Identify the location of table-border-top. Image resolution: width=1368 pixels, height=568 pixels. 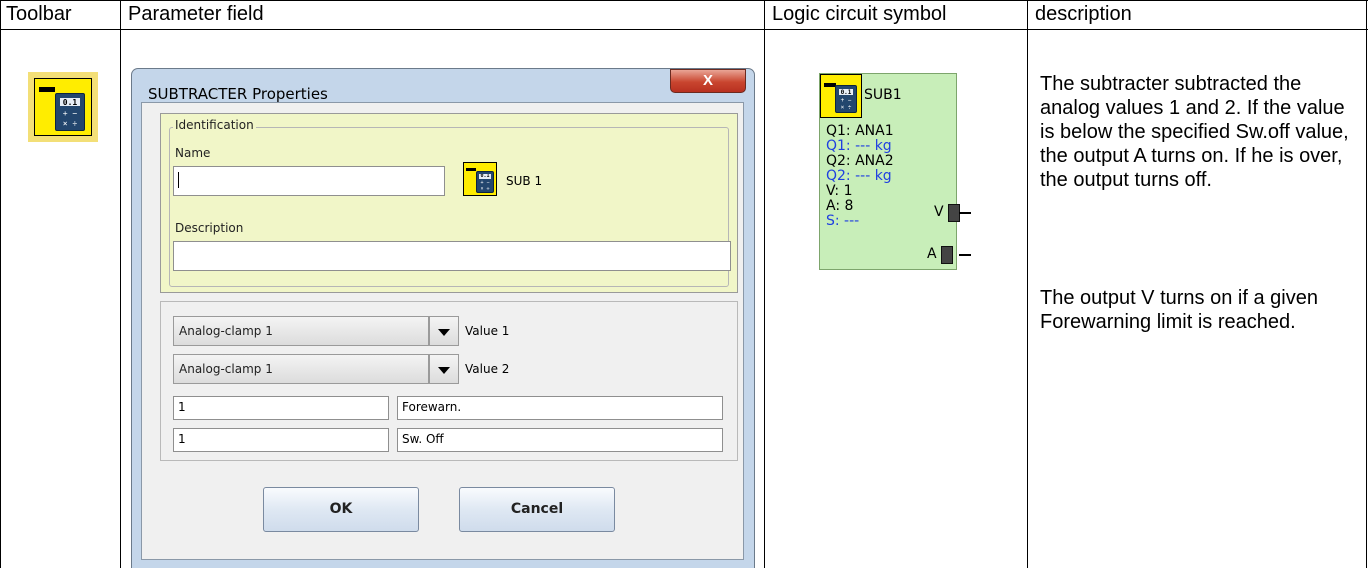
(684, 0).